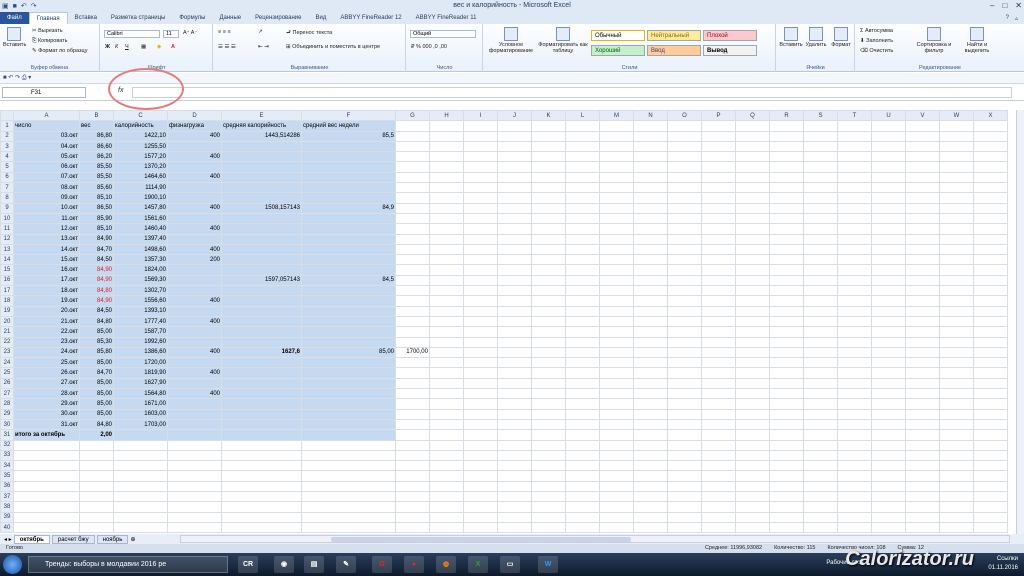  I want to click on cell-C24: 1720,00, so click(140, 363).